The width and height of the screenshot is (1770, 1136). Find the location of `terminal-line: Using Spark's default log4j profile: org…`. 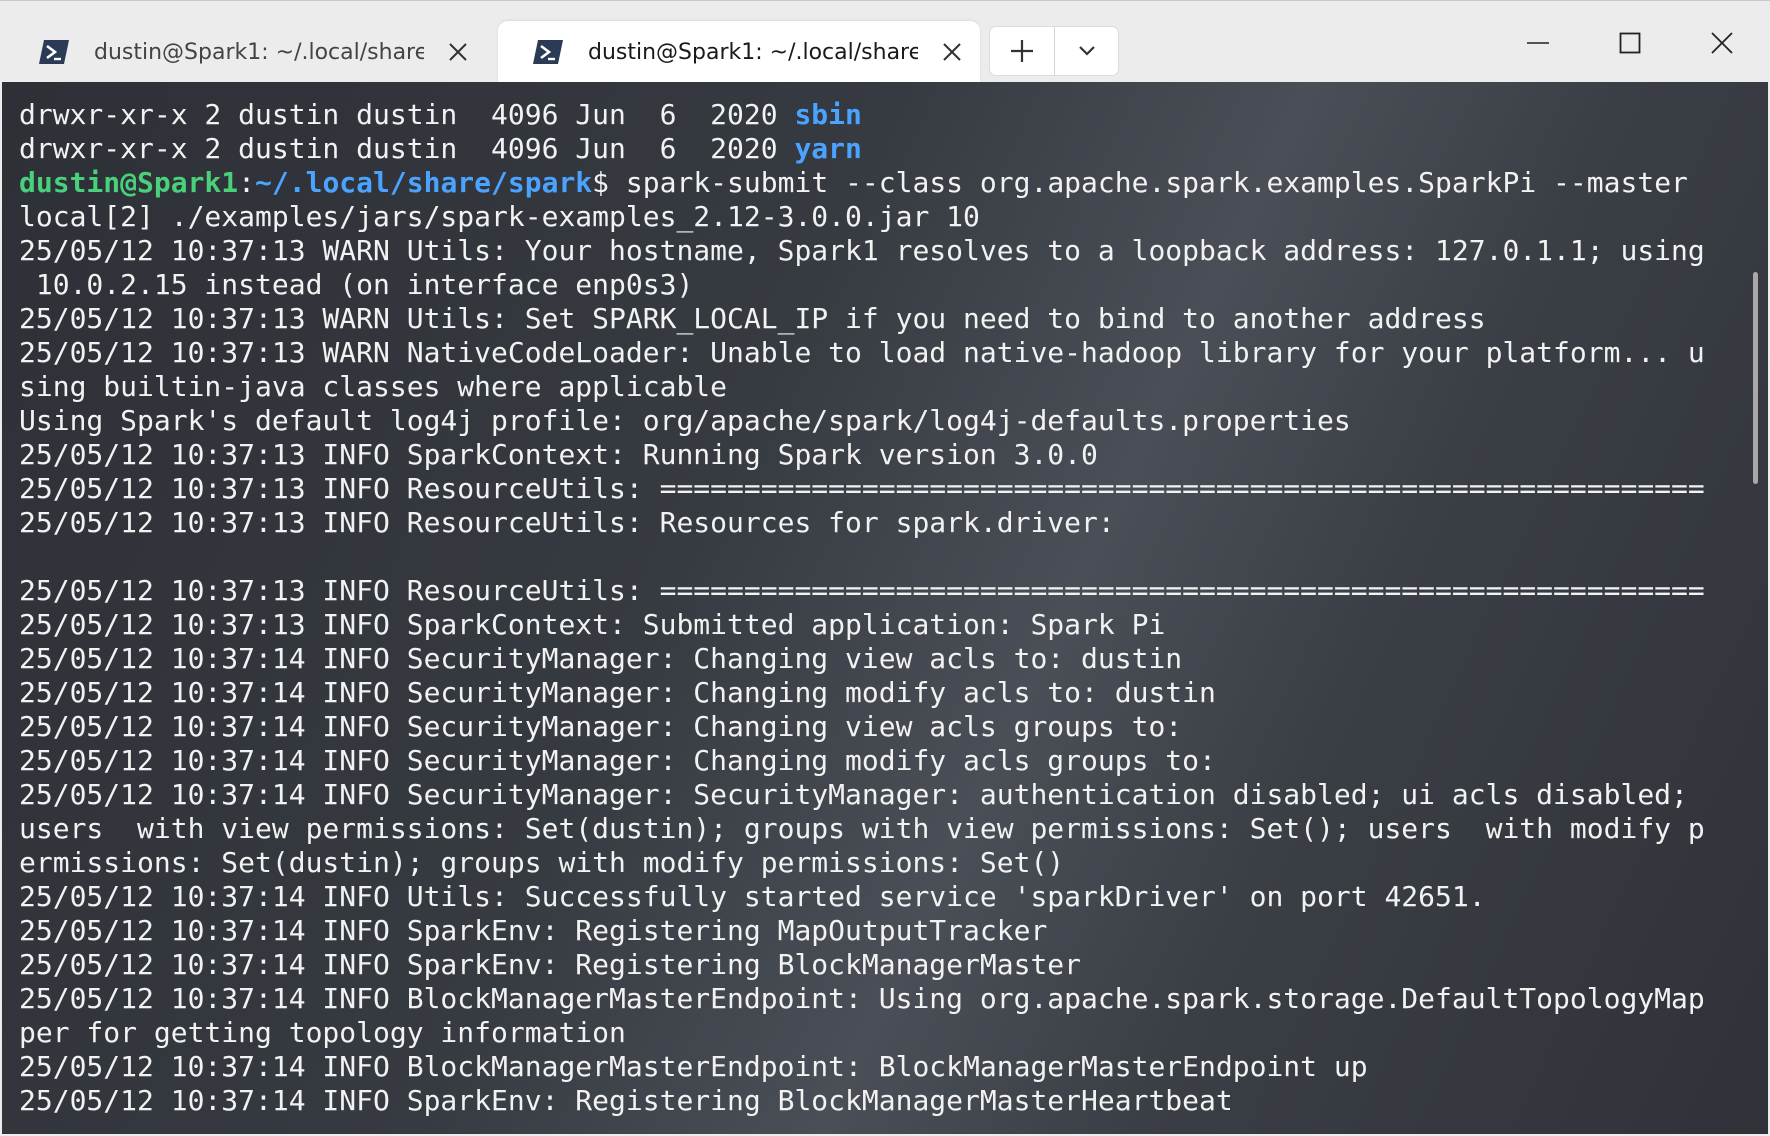

terminal-line: Using Spark's default log4j profile: org… is located at coordinates (862, 421).